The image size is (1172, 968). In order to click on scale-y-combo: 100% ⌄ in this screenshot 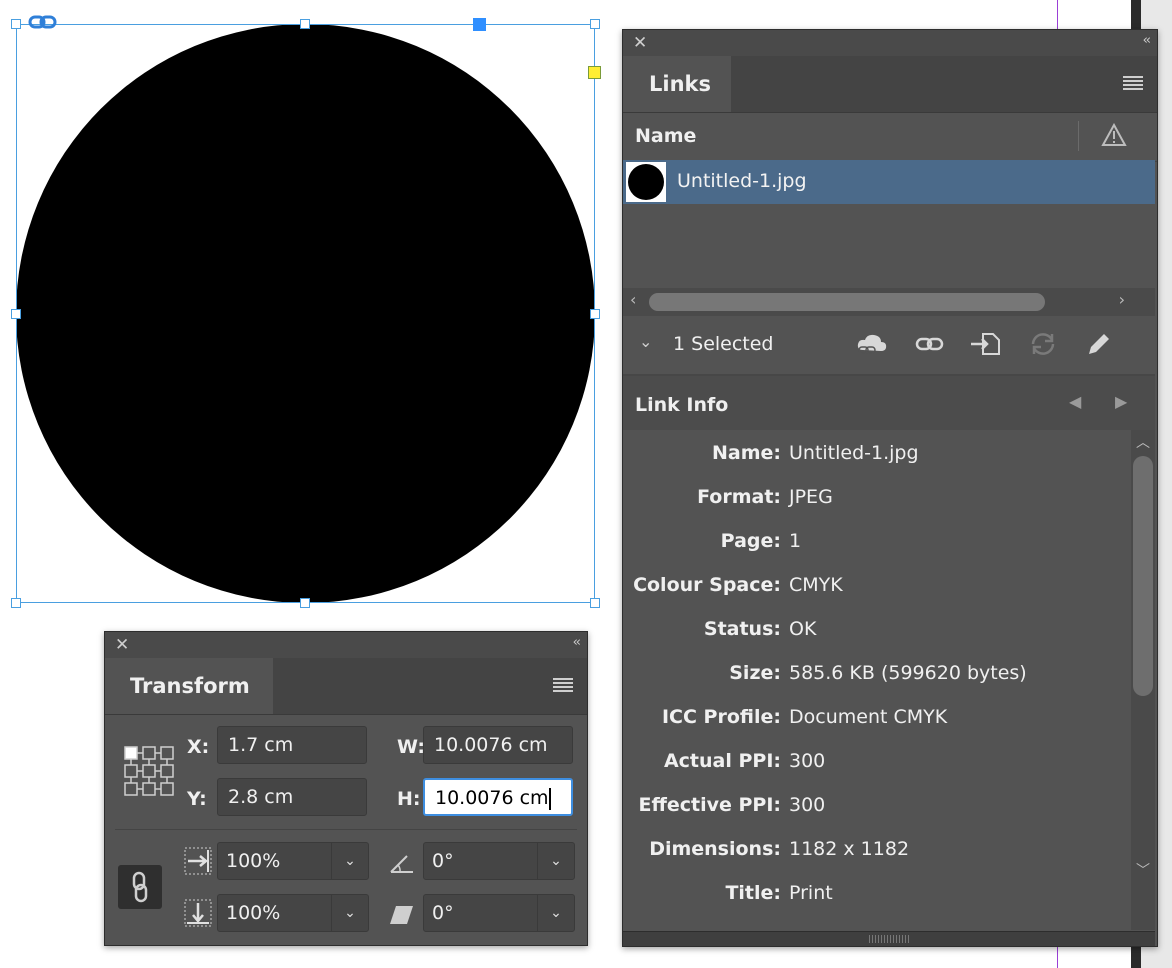, I will do `click(293, 913)`.